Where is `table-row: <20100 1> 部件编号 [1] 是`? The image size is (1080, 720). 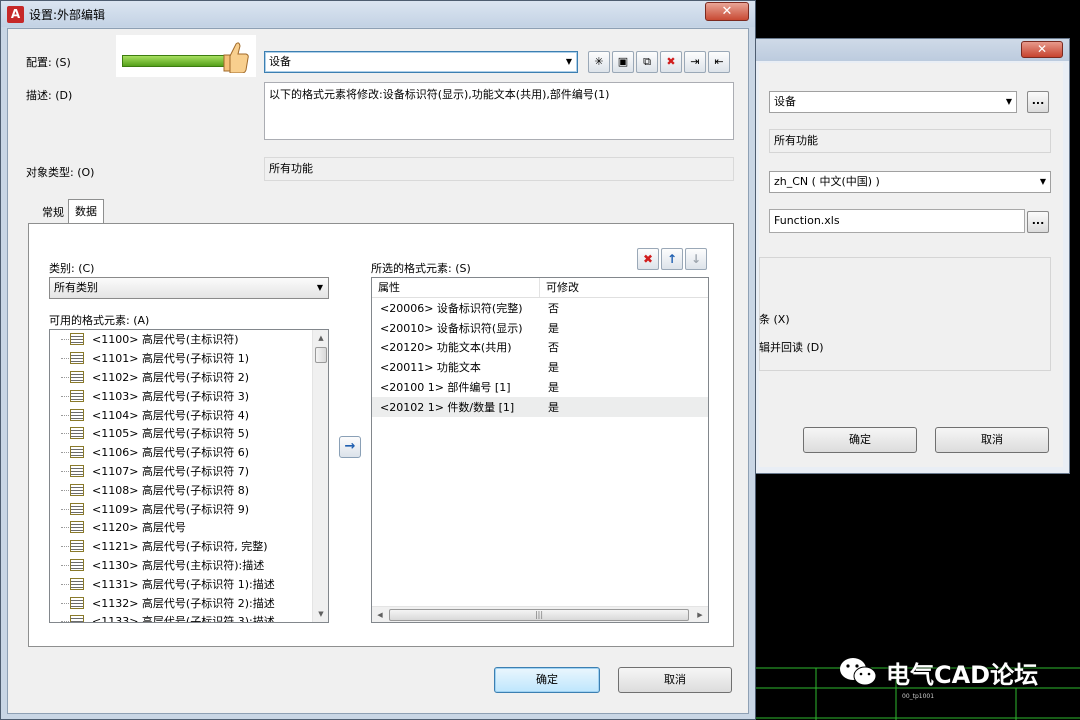 table-row: <20100 1> 部件编号 [1] 是 is located at coordinates (540, 387).